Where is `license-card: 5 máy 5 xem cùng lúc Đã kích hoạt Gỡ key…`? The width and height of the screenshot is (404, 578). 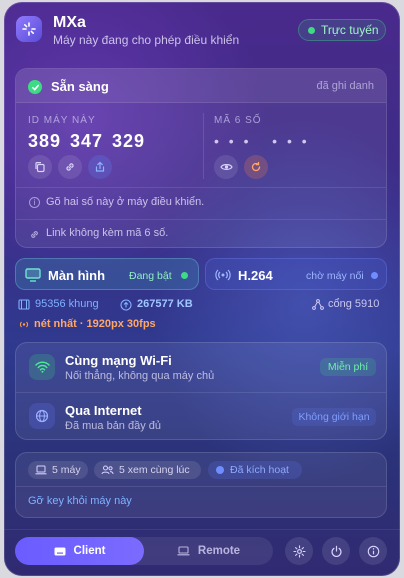
license-card: 5 máy 5 xem cùng lúc Đã kích hoạt Gỡ key… is located at coordinates (201, 485).